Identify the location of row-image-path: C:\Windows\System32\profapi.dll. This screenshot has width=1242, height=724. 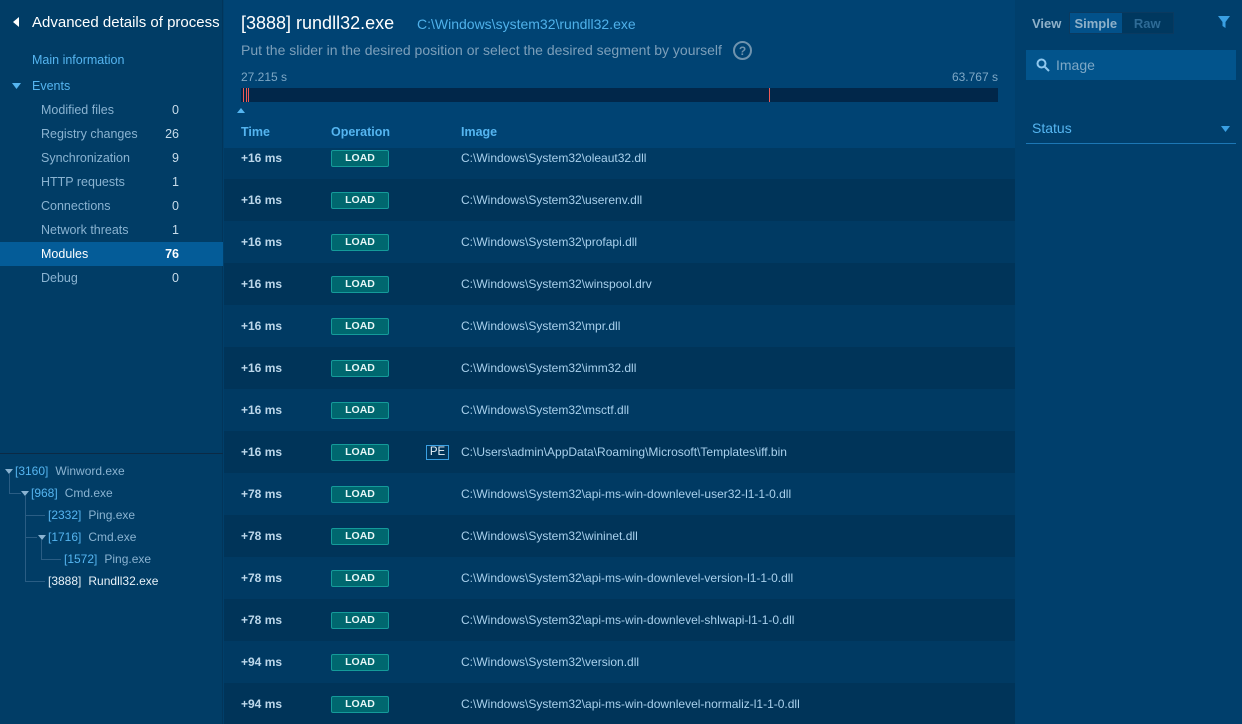
(549, 242).